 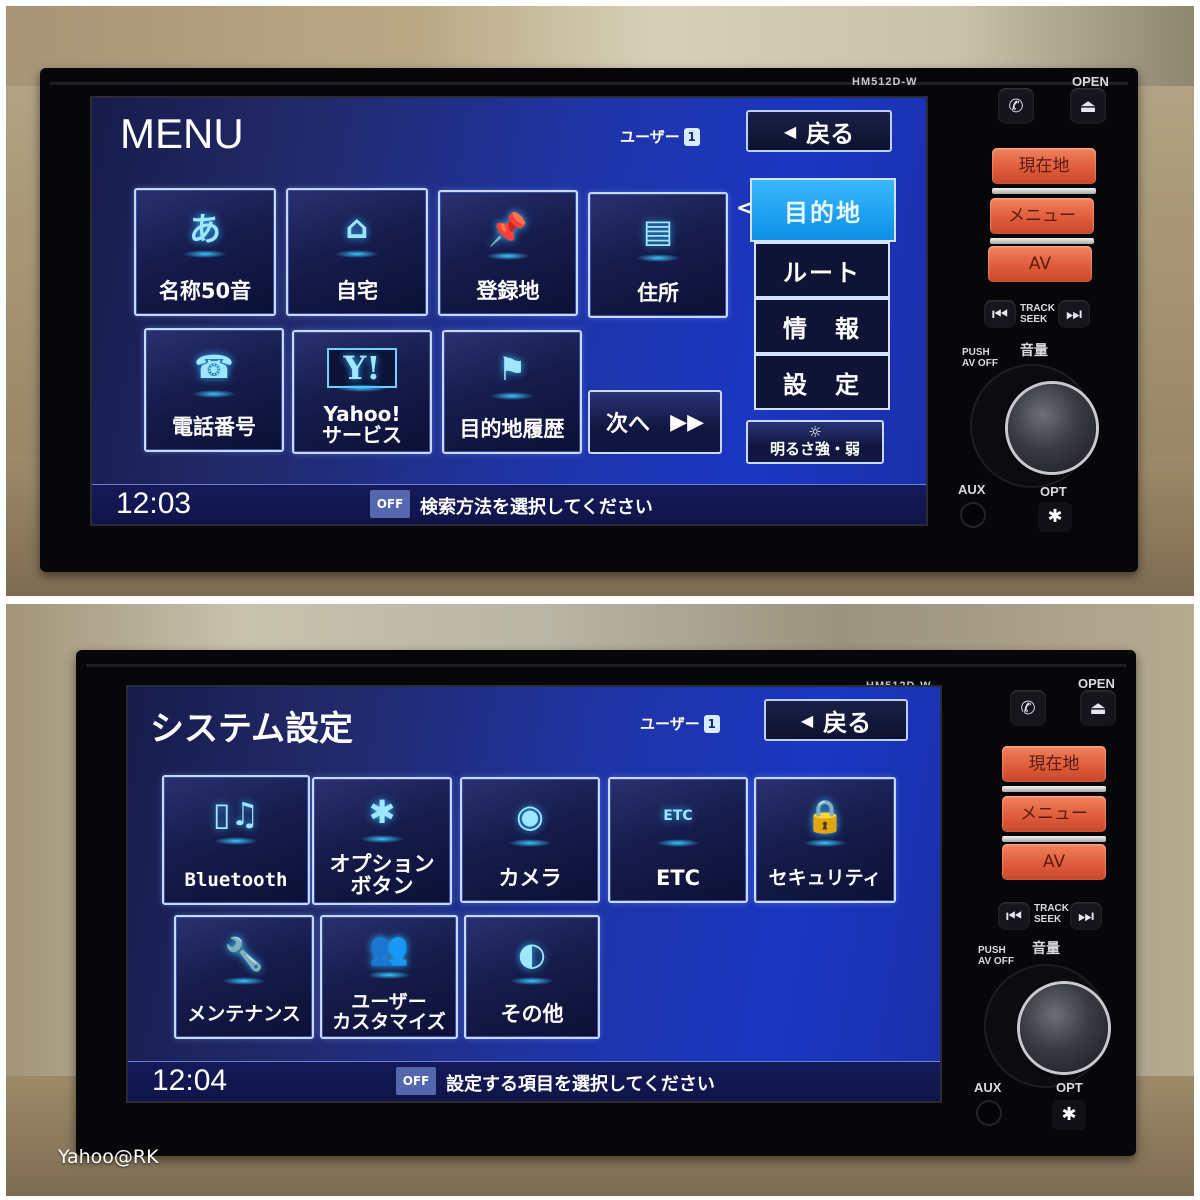 I want to click on status-bar: 12:04 OFF 設定する項目を選択してください, so click(x=534, y=1081).